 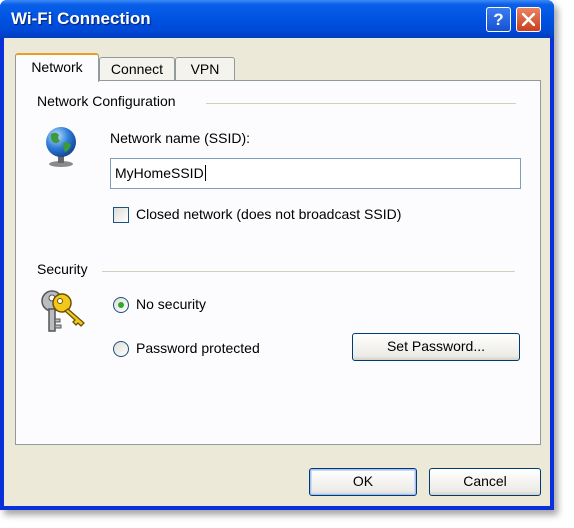 I want to click on network-configuration-group-label: Network Configuration, so click(x=106, y=101).